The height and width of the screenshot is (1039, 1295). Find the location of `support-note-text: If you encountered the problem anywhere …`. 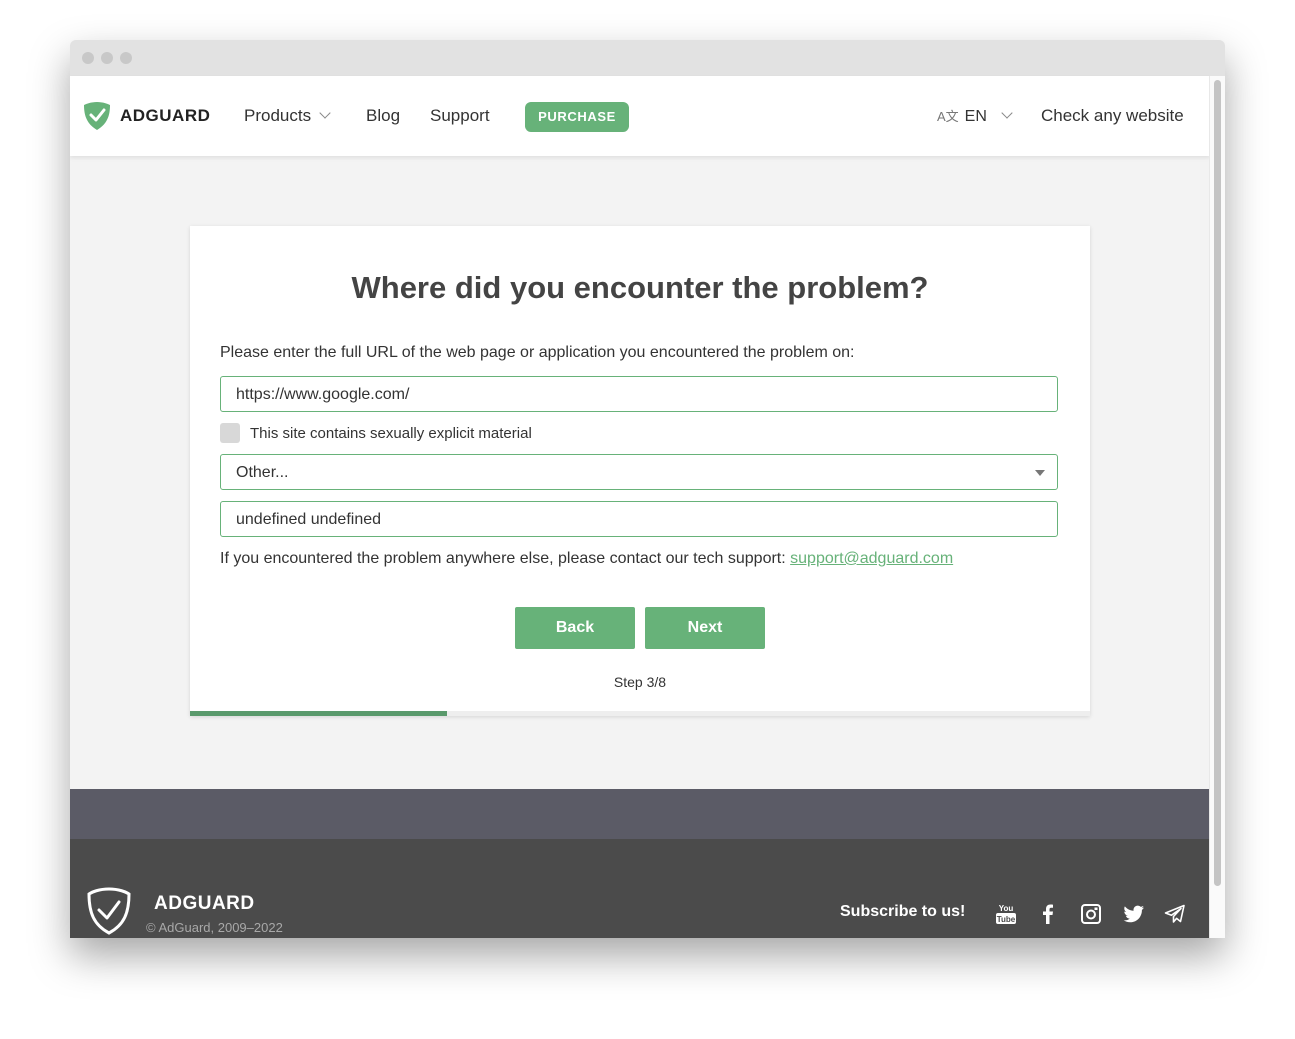

support-note-text: If you encountered the problem anywhere … is located at coordinates (503, 558).